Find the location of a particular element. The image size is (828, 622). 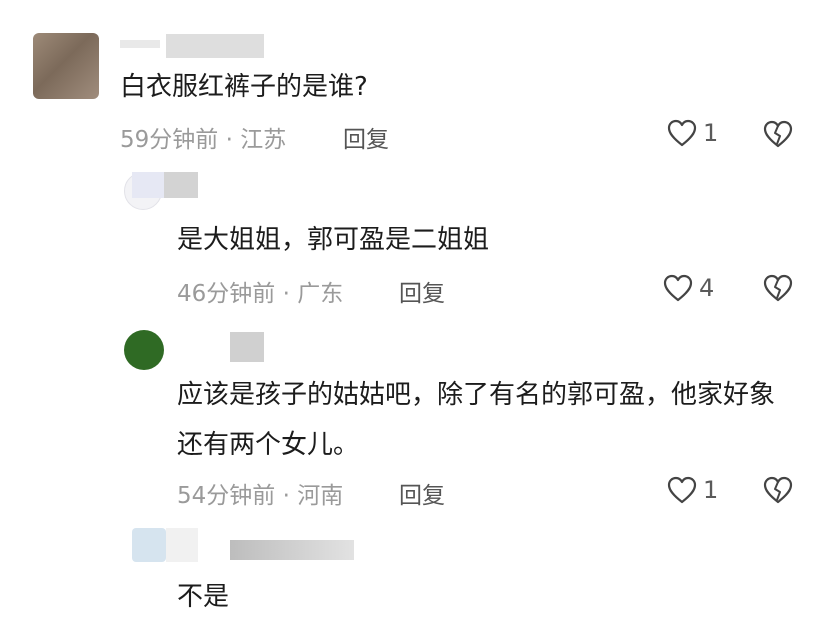

comment-meta: 46分钟前 · 广东 is located at coordinates (260, 294).